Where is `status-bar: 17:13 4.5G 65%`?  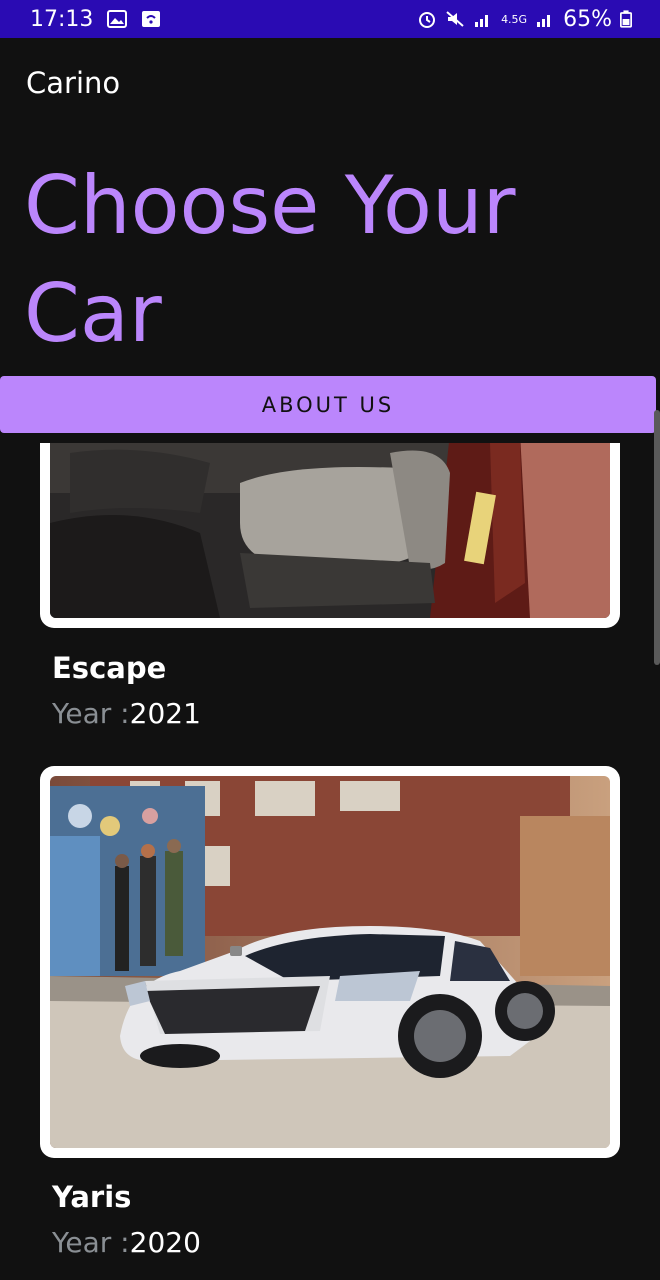 status-bar: 17:13 4.5G 65% is located at coordinates (330, 19).